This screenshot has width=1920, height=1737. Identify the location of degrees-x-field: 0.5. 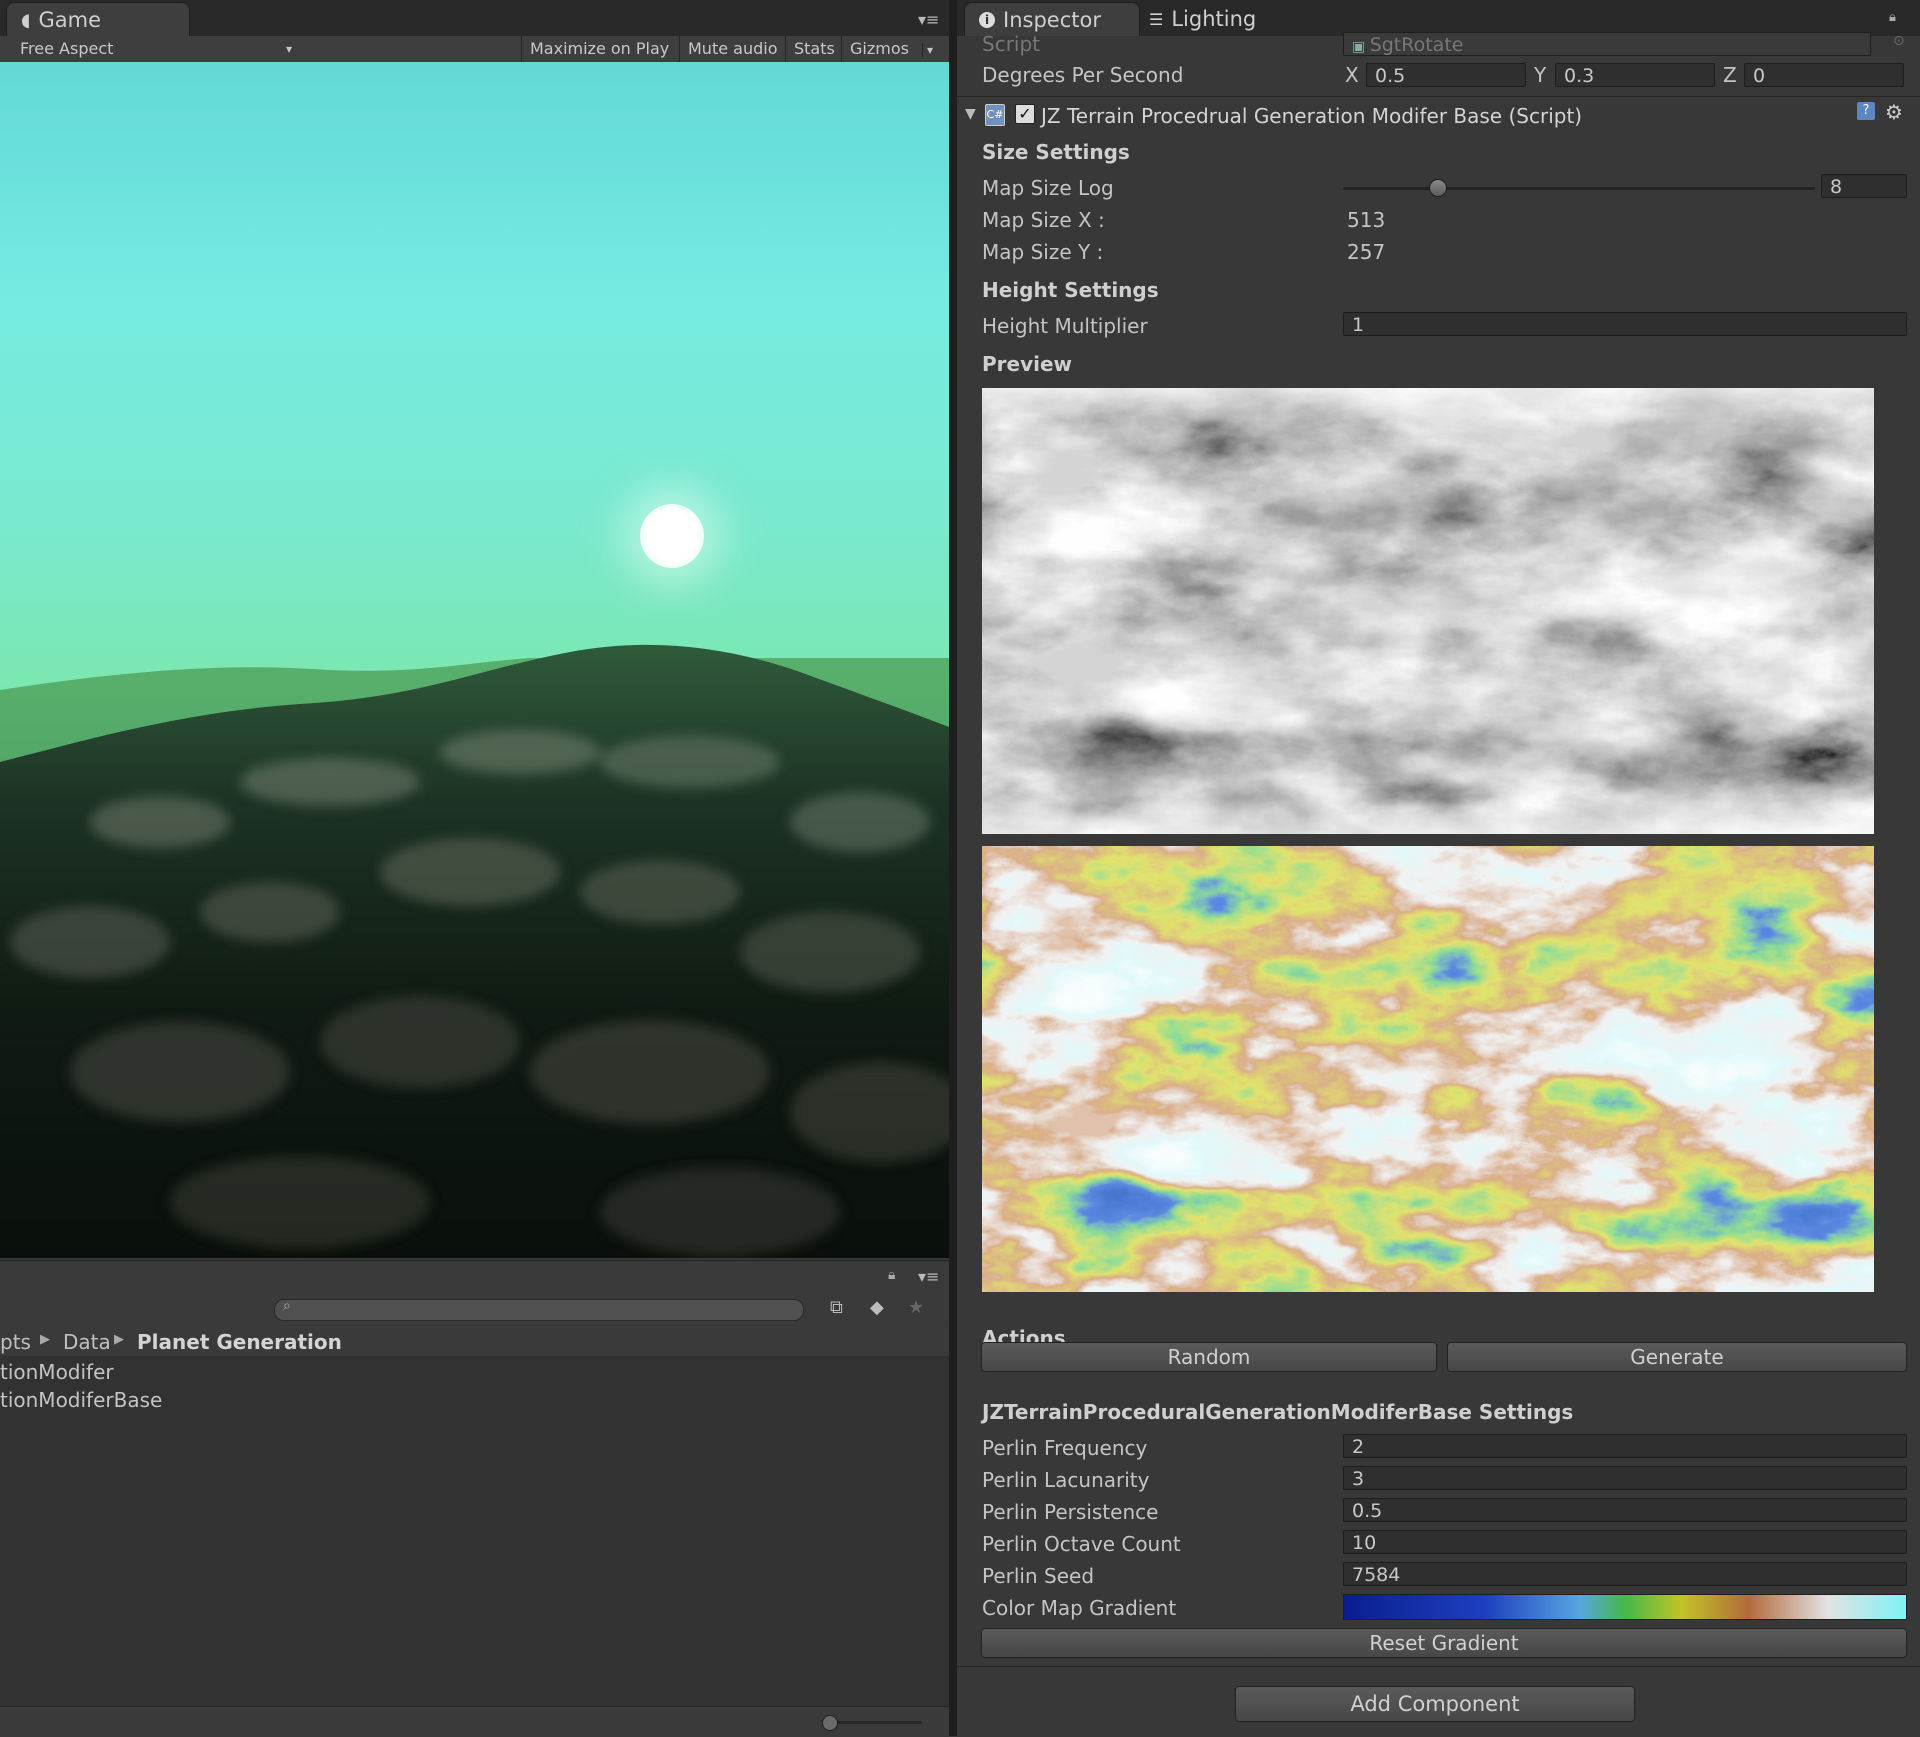
(1446, 75).